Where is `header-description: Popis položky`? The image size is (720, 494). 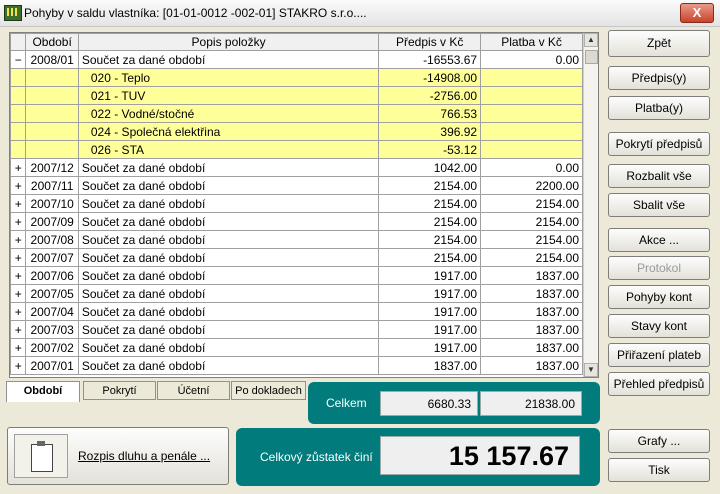 header-description: Popis položky is located at coordinates (228, 42).